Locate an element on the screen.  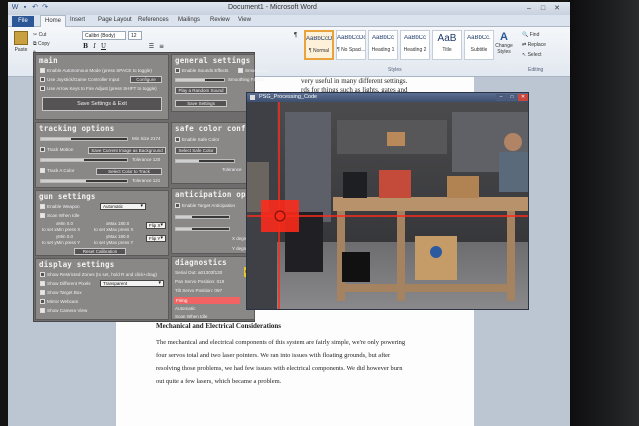
random-sound-button: Play a Random Sound is located at coordinates (201, 90).